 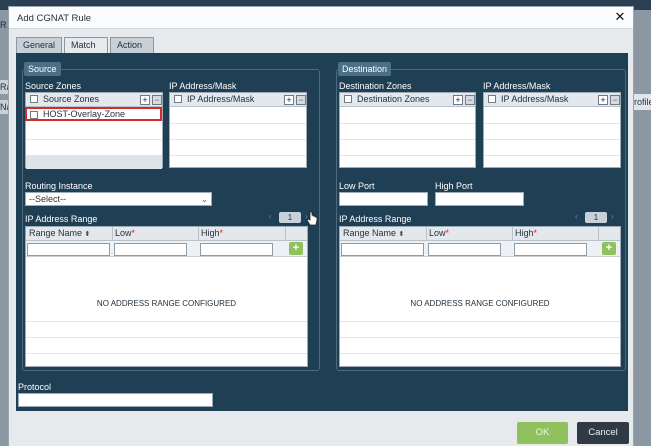 I want to click on source-zones-column: Source Zones, so click(x=71, y=99).